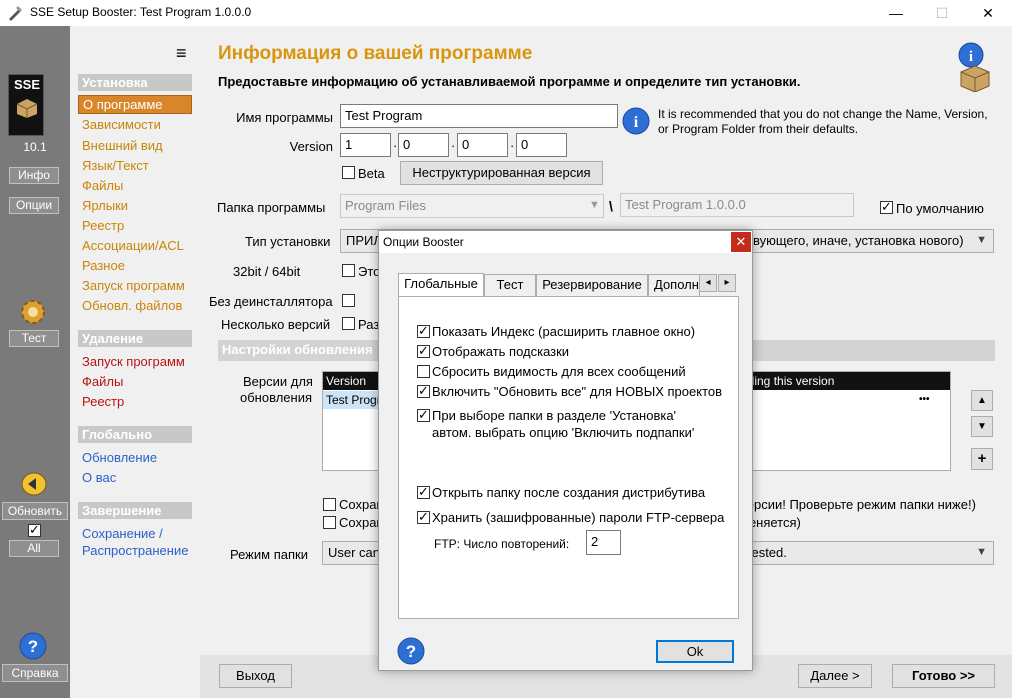 This screenshot has height=698, width=1012. Describe the element at coordinates (603, 542) in the screenshot. I see `ftp-retries-input: 2` at that location.